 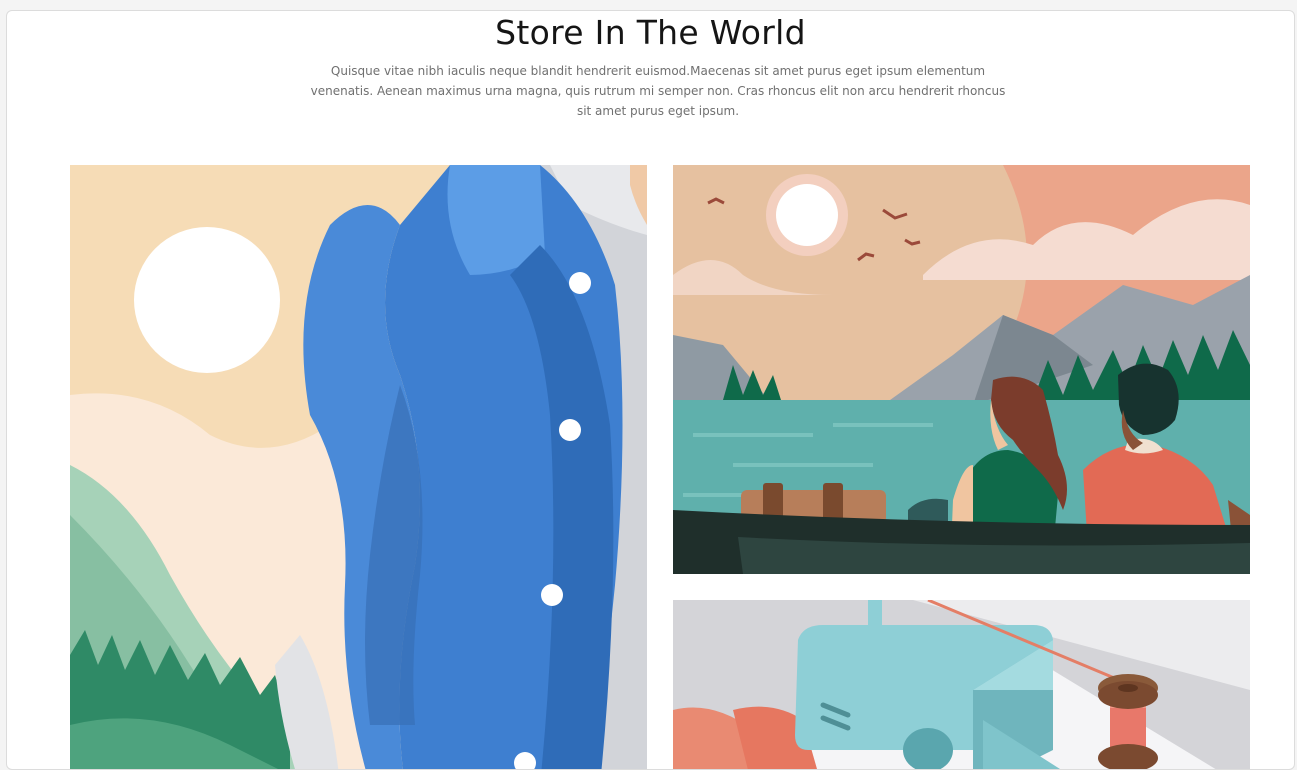 I want to click on section-title: Store In The World, so click(x=650, y=32).